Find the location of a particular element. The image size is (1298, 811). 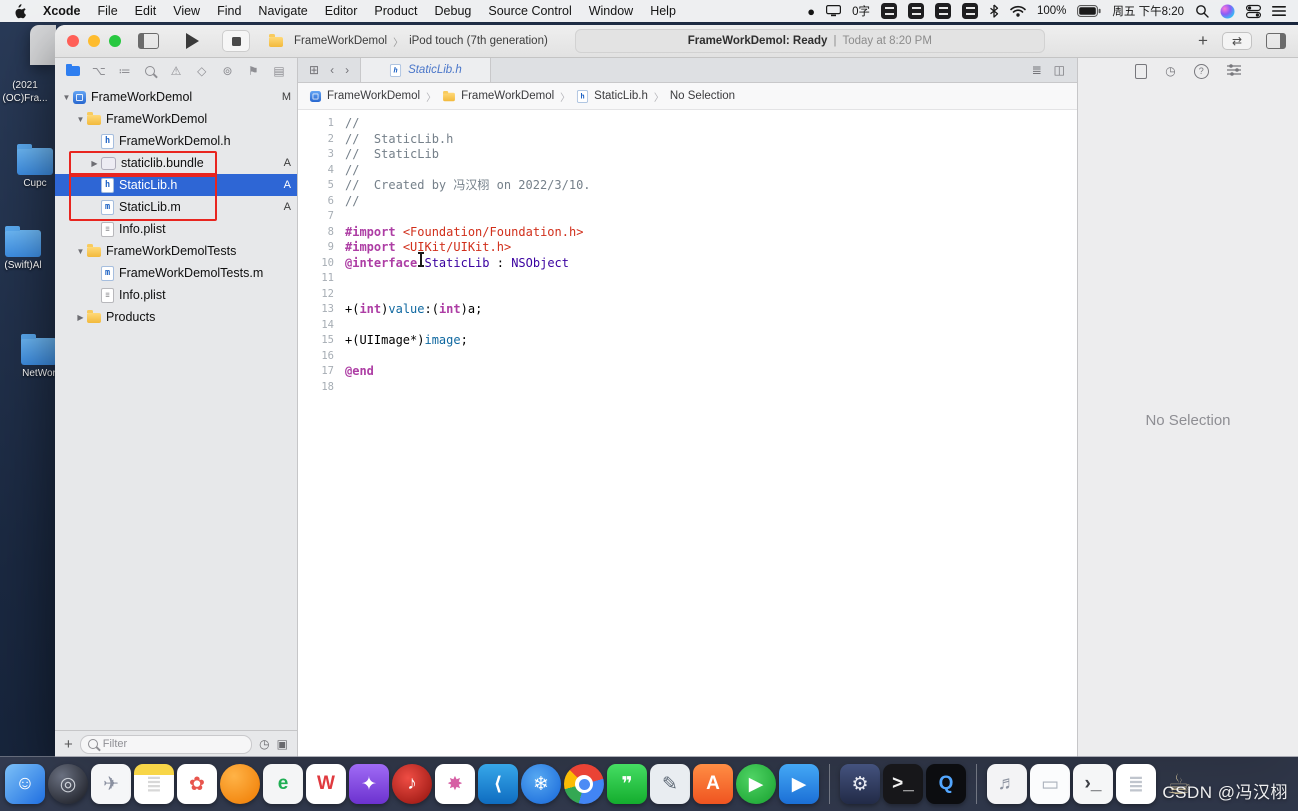

dock-app-palette-icon: ✸ is located at coordinates (455, 784).